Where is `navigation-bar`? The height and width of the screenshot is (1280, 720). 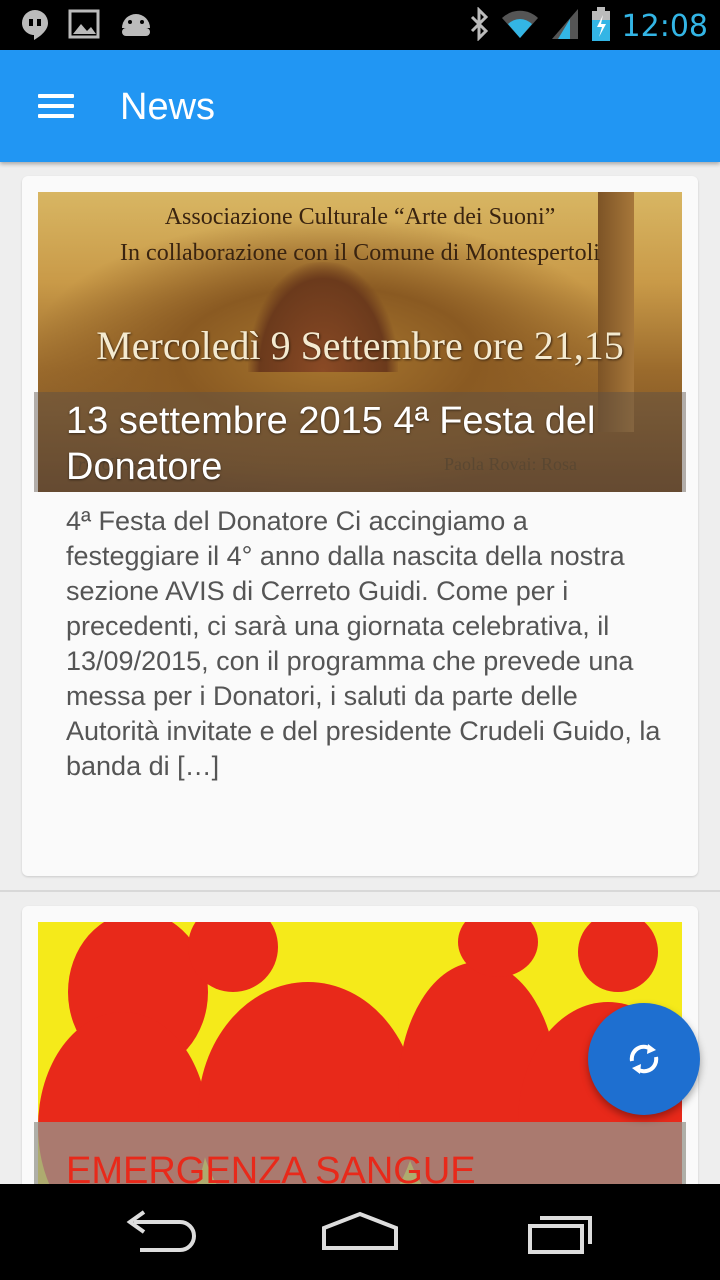 navigation-bar is located at coordinates (360, 1232).